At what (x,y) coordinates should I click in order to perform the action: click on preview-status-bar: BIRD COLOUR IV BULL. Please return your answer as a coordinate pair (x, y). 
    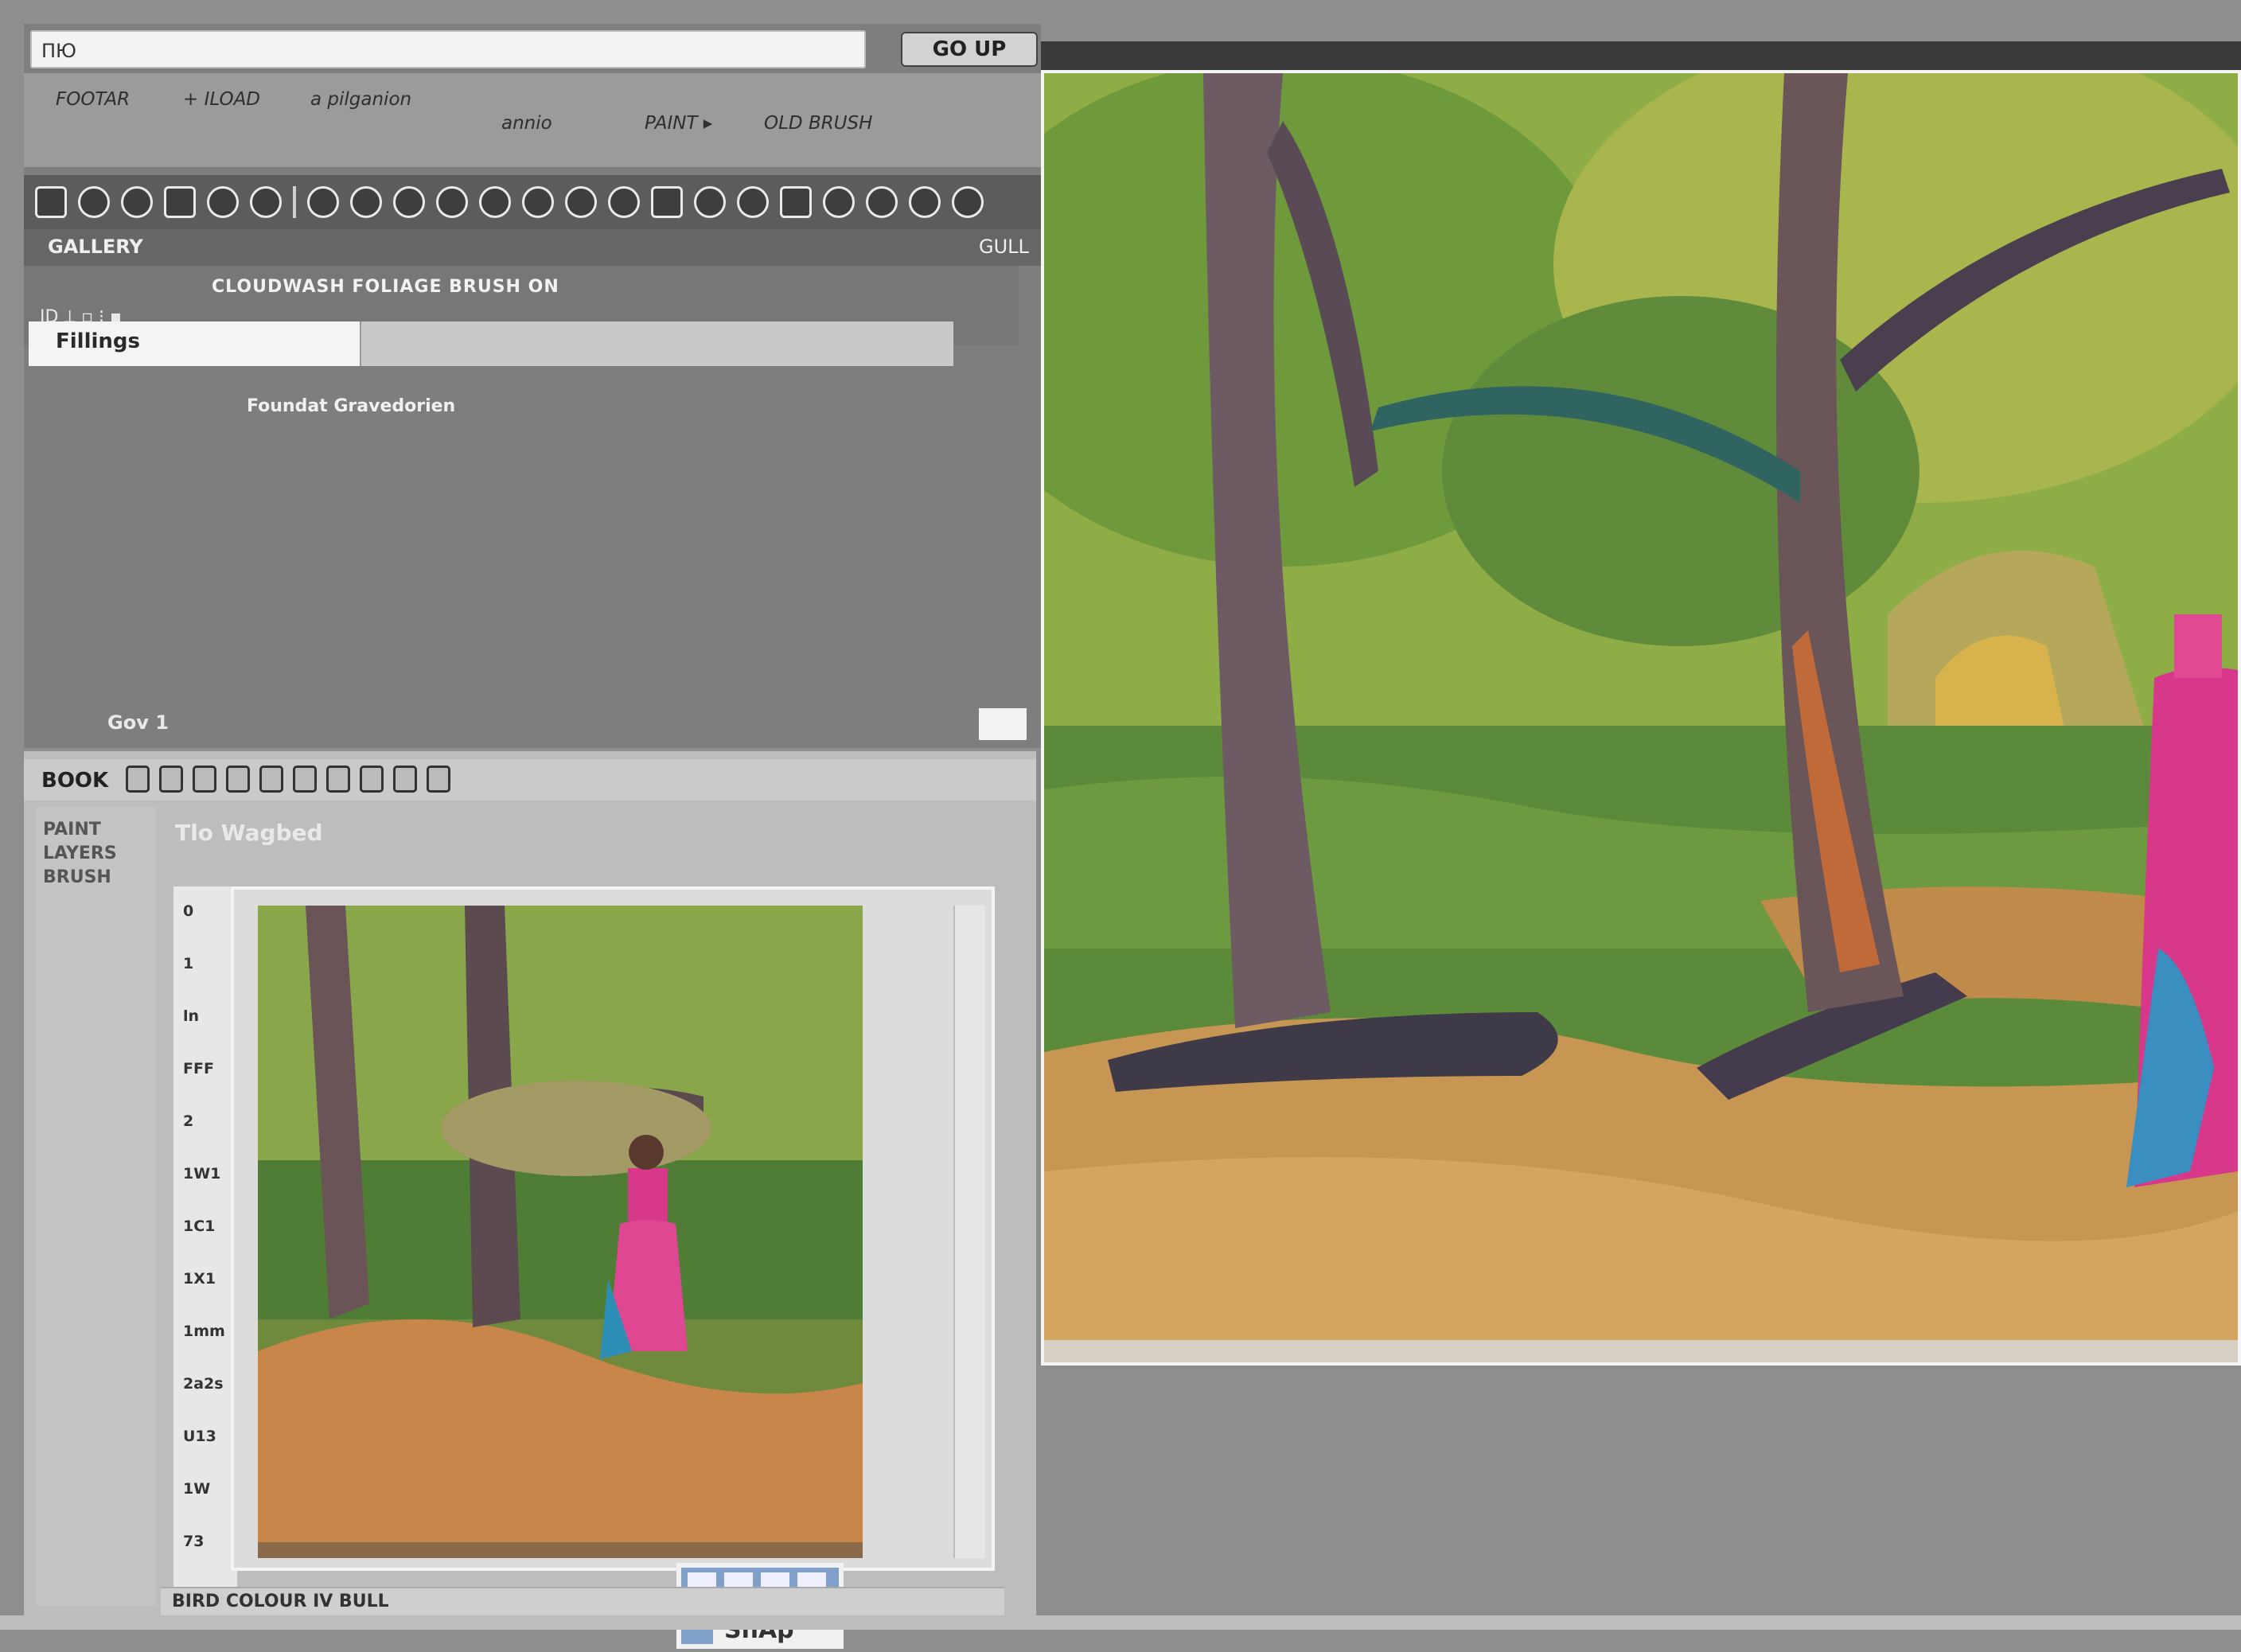
    Looking at the image, I should click on (582, 1601).